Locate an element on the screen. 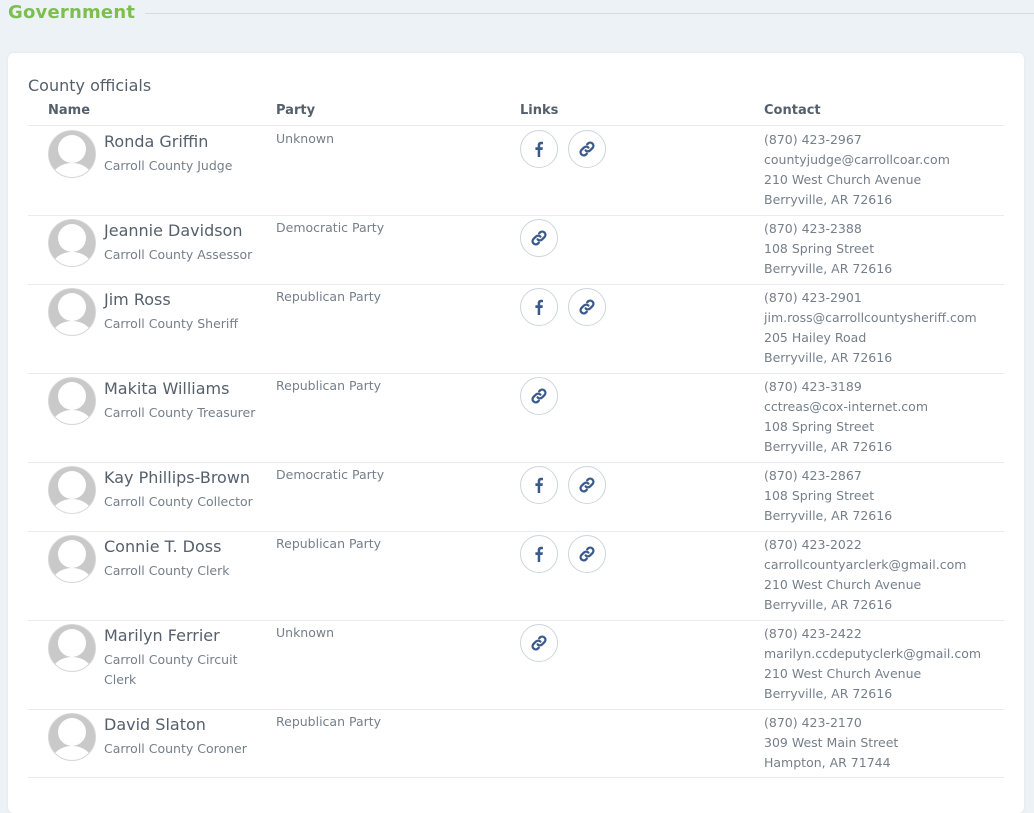 Image resolution: width=1034 pixels, height=813 pixels. contact-email-link: carrollcountyarclerk@gmail.com is located at coordinates (865, 565).